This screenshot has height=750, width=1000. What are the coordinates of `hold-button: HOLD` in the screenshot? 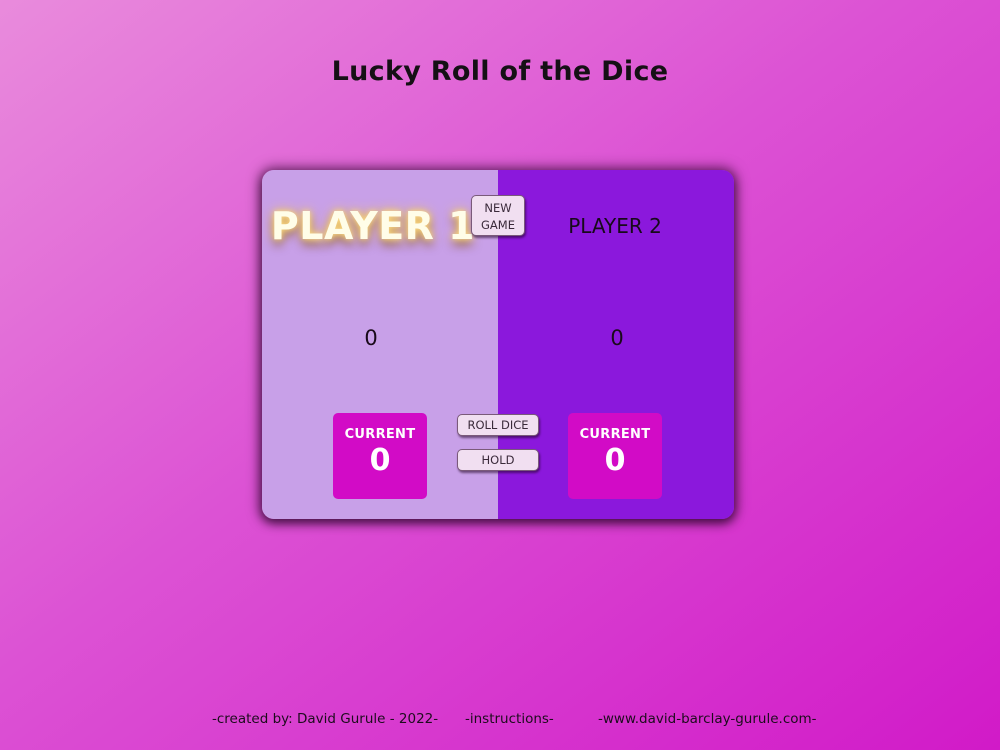 It's located at (498, 460).